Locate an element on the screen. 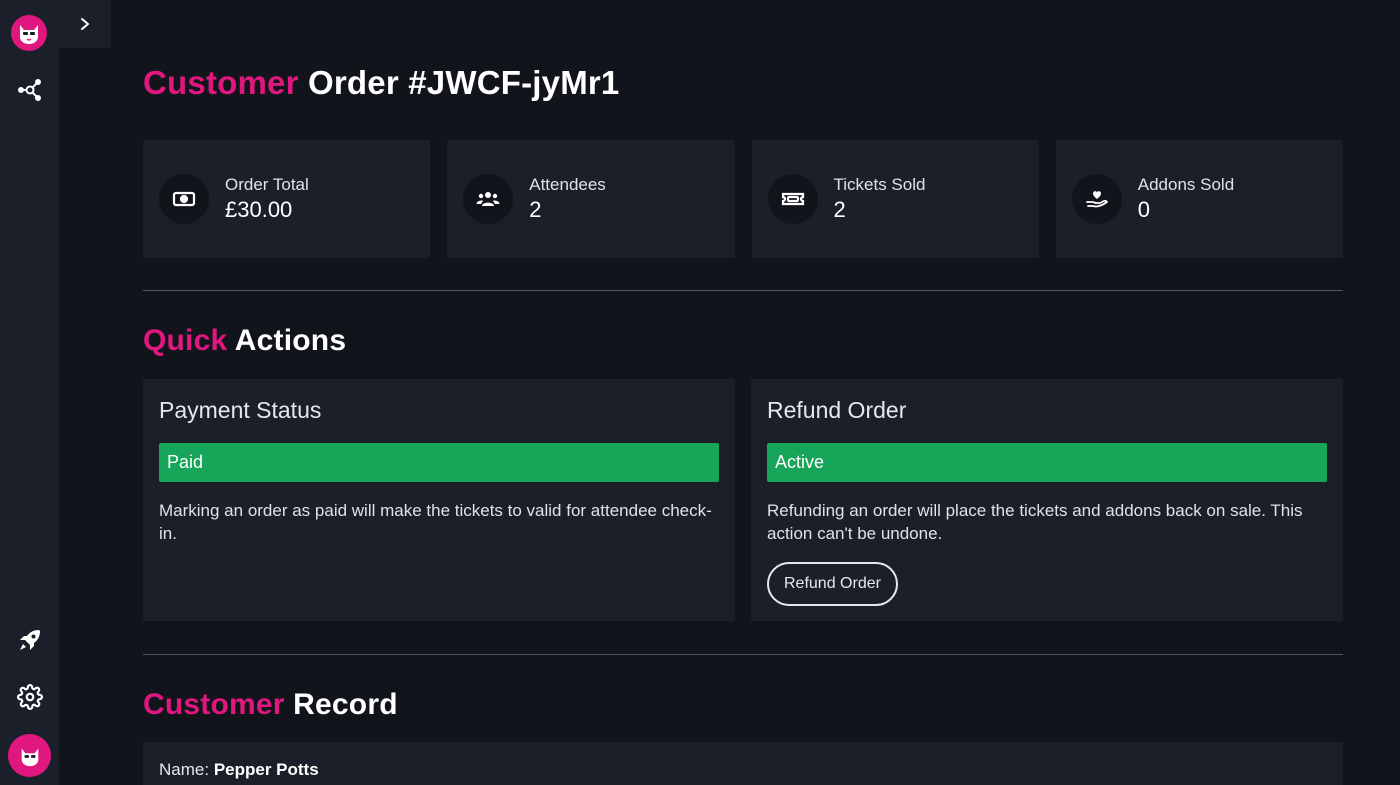  stat-label: Tickets Sold is located at coordinates (879, 184).